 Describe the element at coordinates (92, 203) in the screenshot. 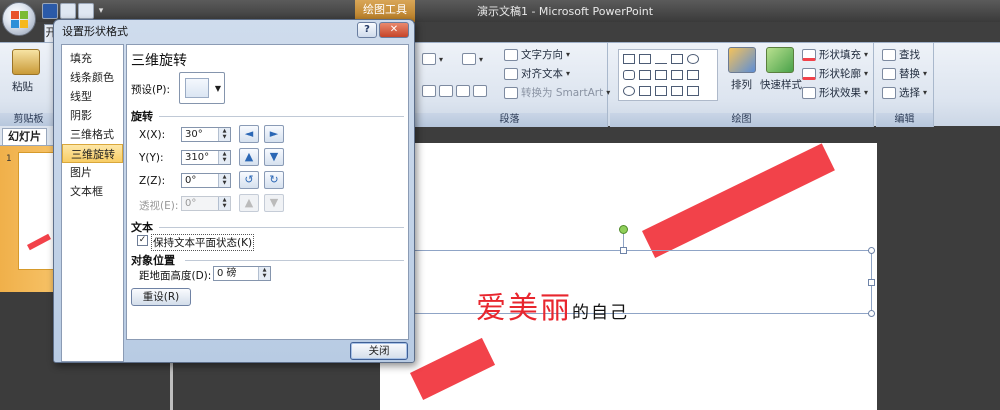

I see `dialog-nav-list: 填充 线条颜色 线型 阴影 三维格式 三维旋转 图片 文本框` at that location.